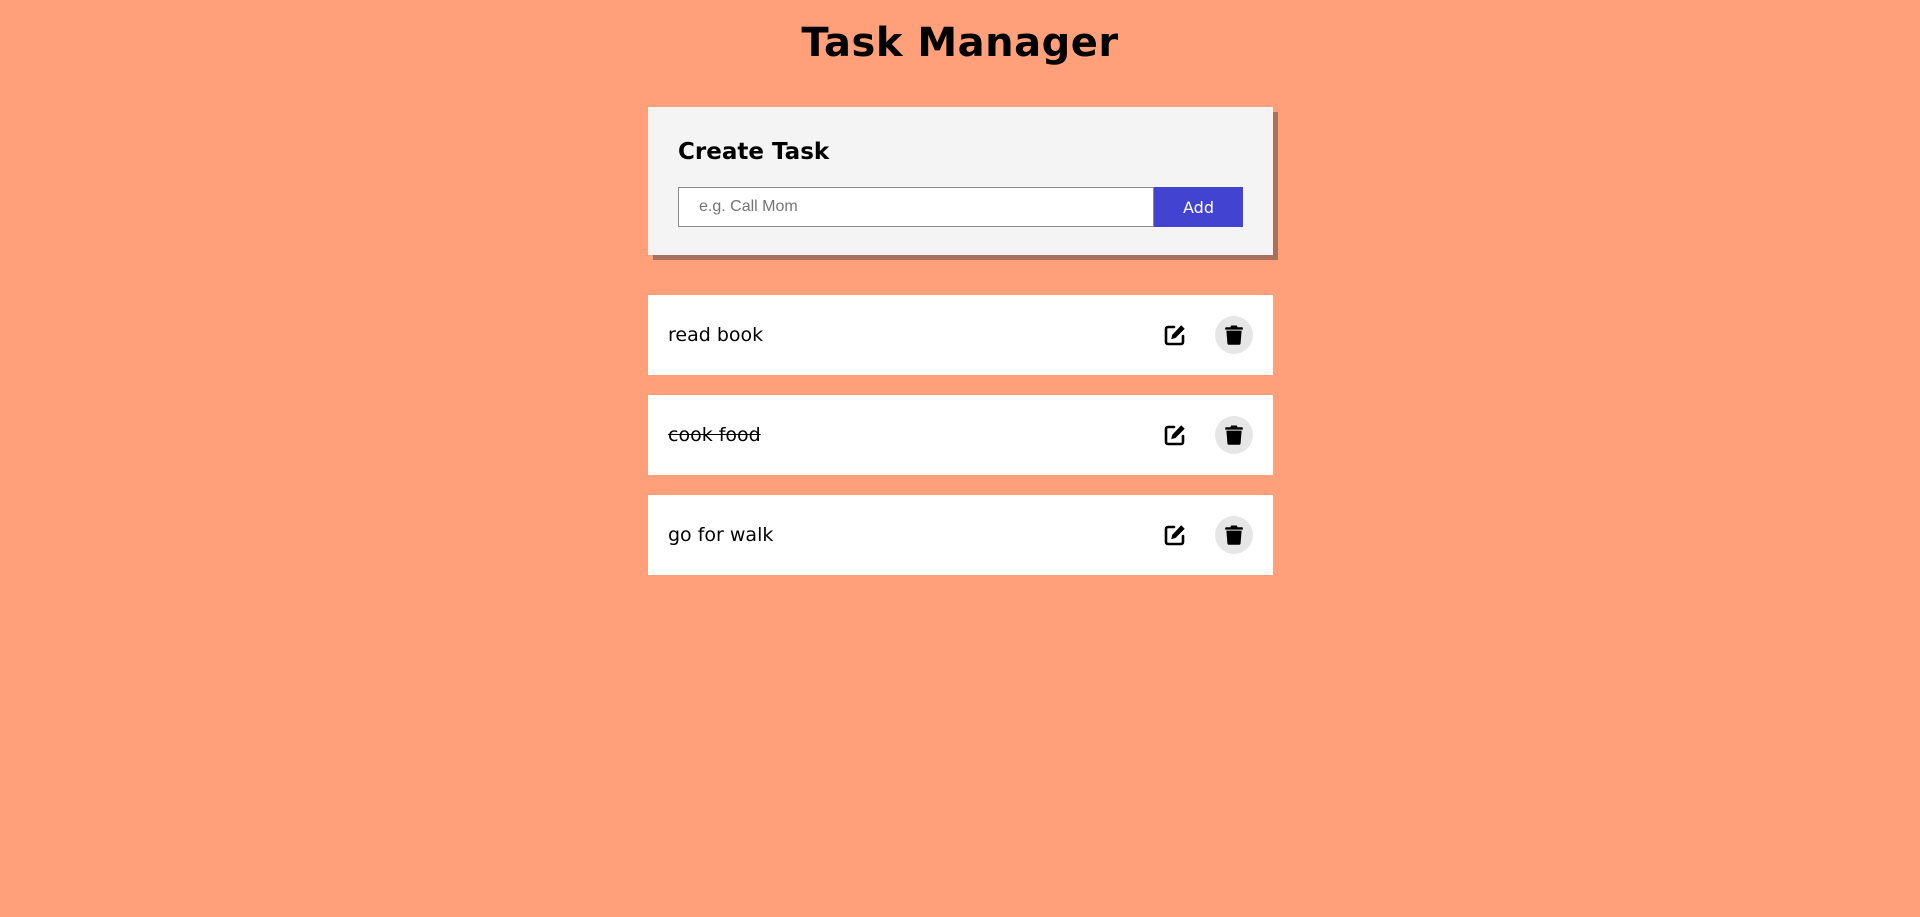 The height and width of the screenshot is (917, 1920). I want to click on task-item: go for walk, so click(960, 535).